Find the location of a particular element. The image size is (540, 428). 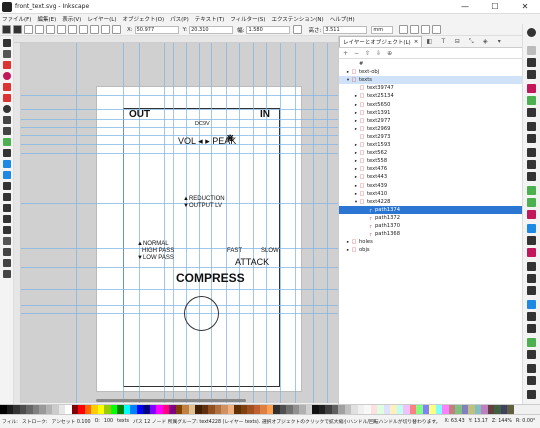

ungroup-icon is located at coordinates (531, 278).